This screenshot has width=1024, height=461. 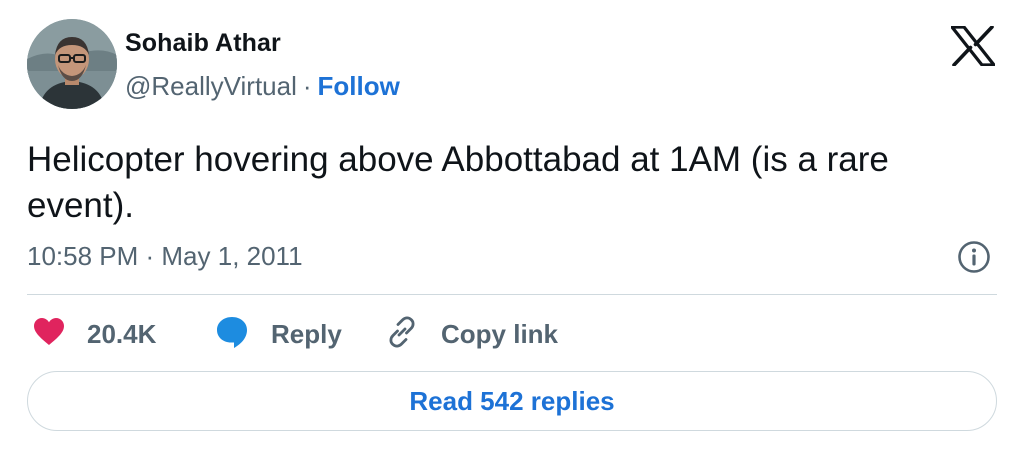 What do you see at coordinates (974, 257) in the screenshot?
I see `info-icon` at bounding box center [974, 257].